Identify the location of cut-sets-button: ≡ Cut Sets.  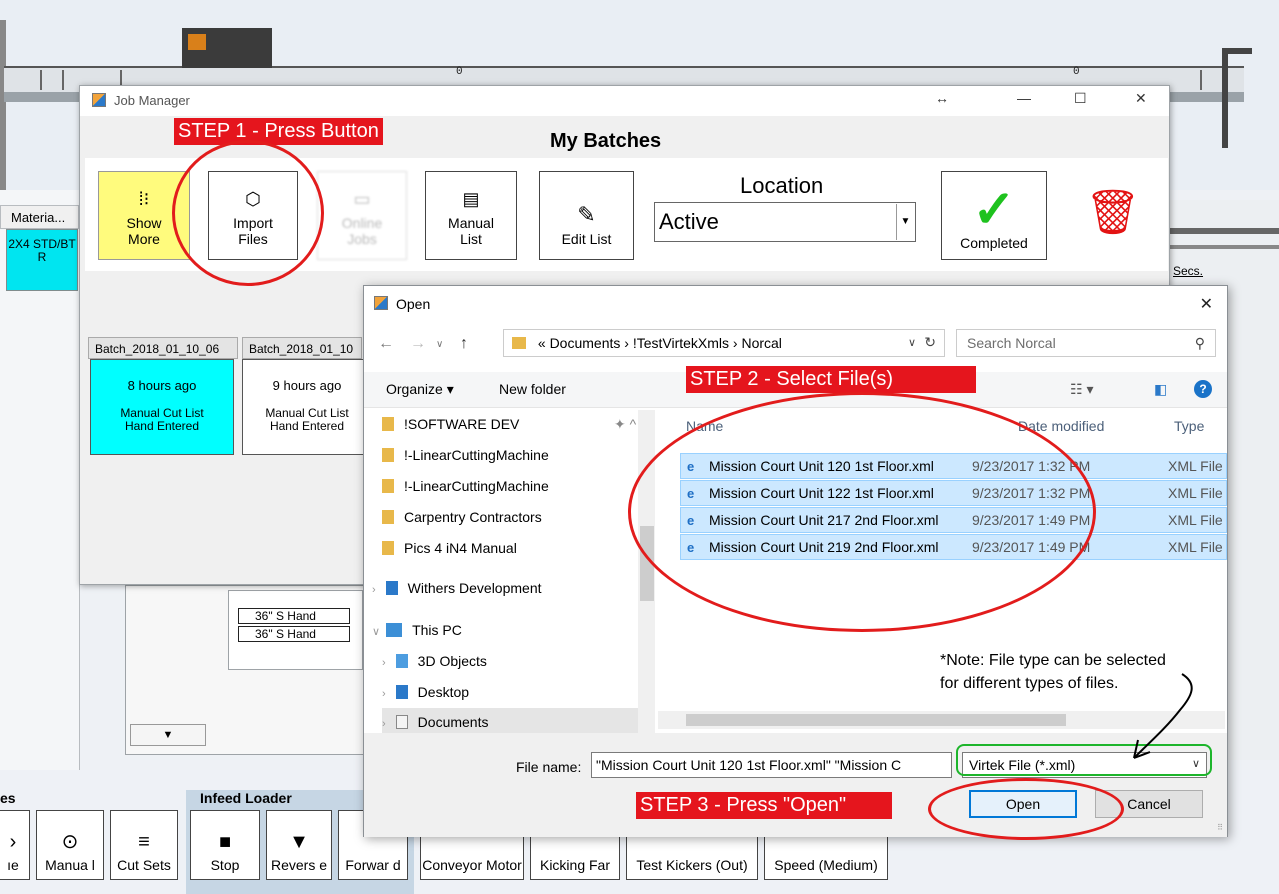
(144, 845).